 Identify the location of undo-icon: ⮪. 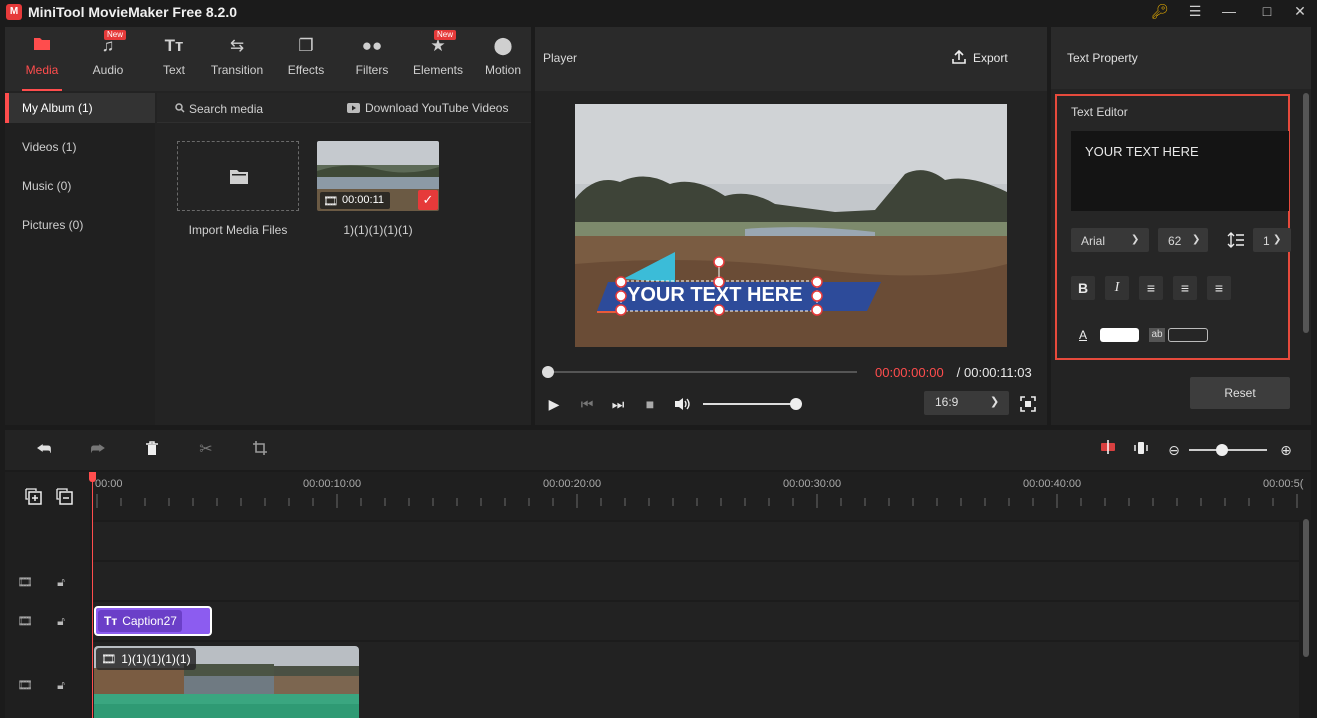
(44, 450).